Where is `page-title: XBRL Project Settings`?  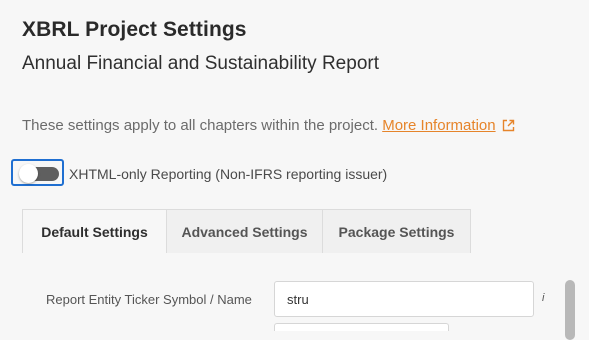 page-title: XBRL Project Settings is located at coordinates (134, 29).